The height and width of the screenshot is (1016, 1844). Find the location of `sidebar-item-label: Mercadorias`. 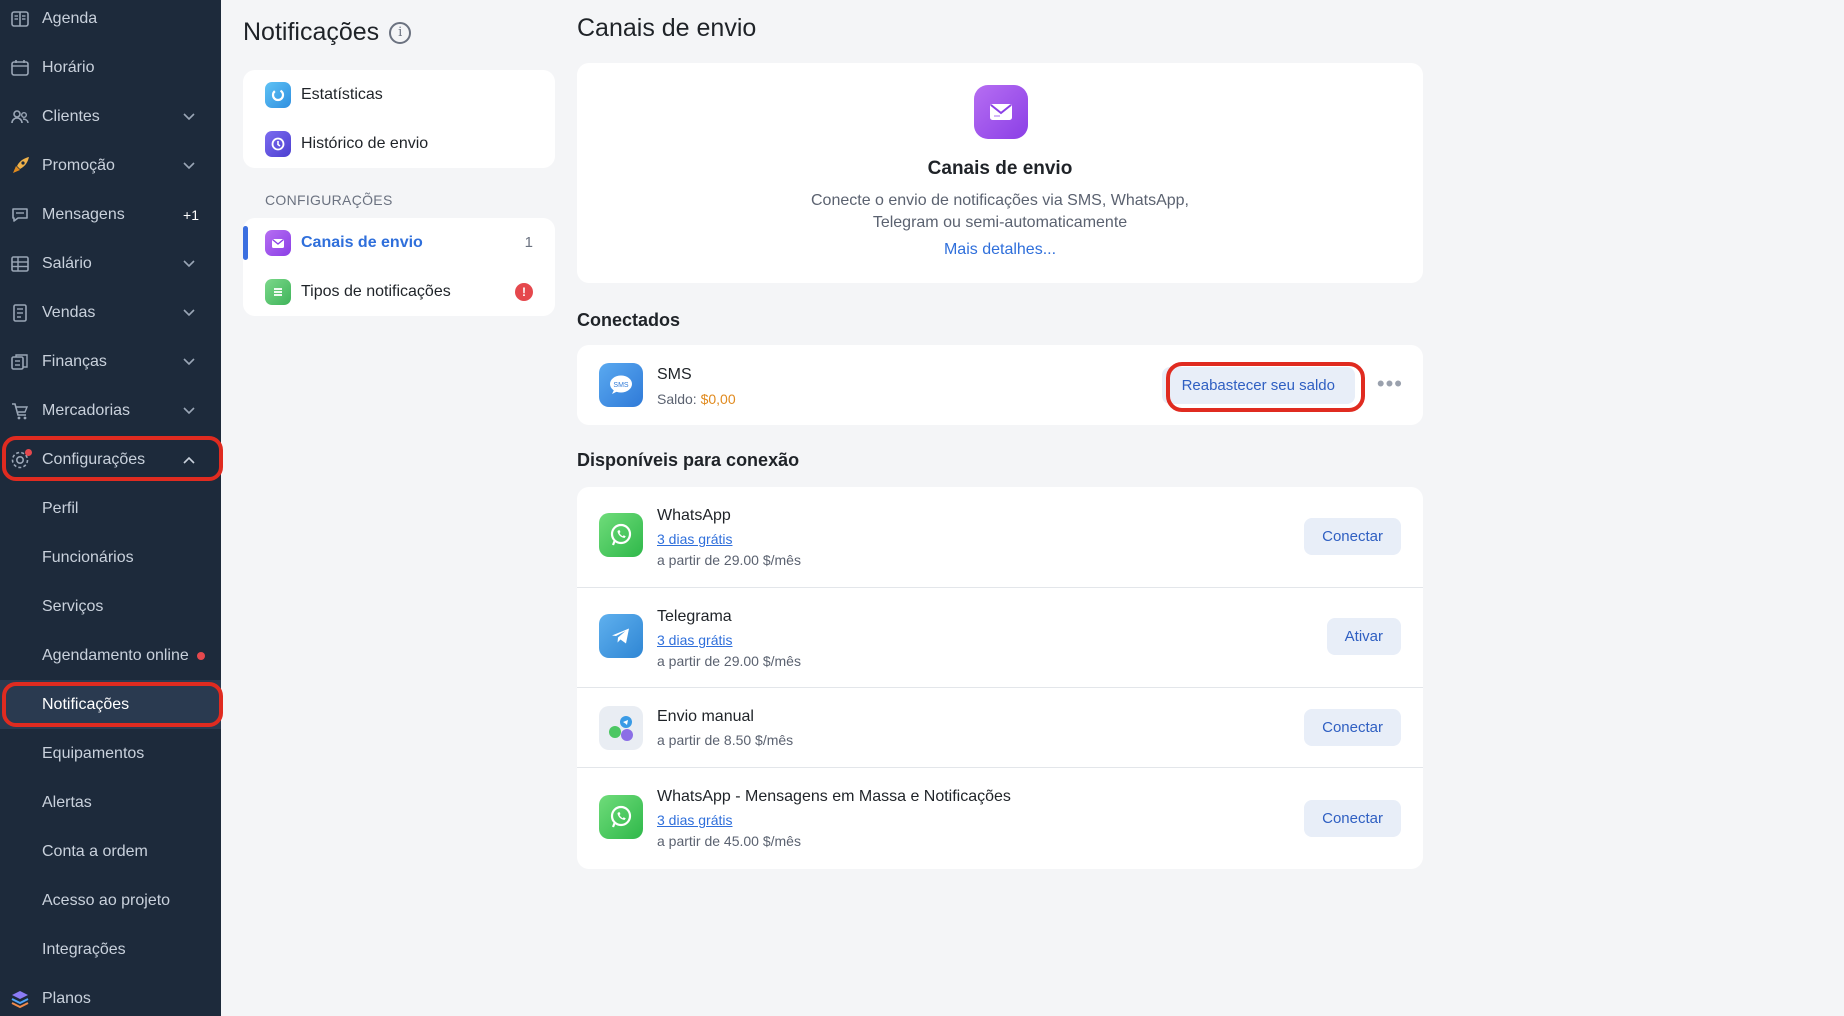

sidebar-item-label: Mercadorias is located at coordinates (86, 410).